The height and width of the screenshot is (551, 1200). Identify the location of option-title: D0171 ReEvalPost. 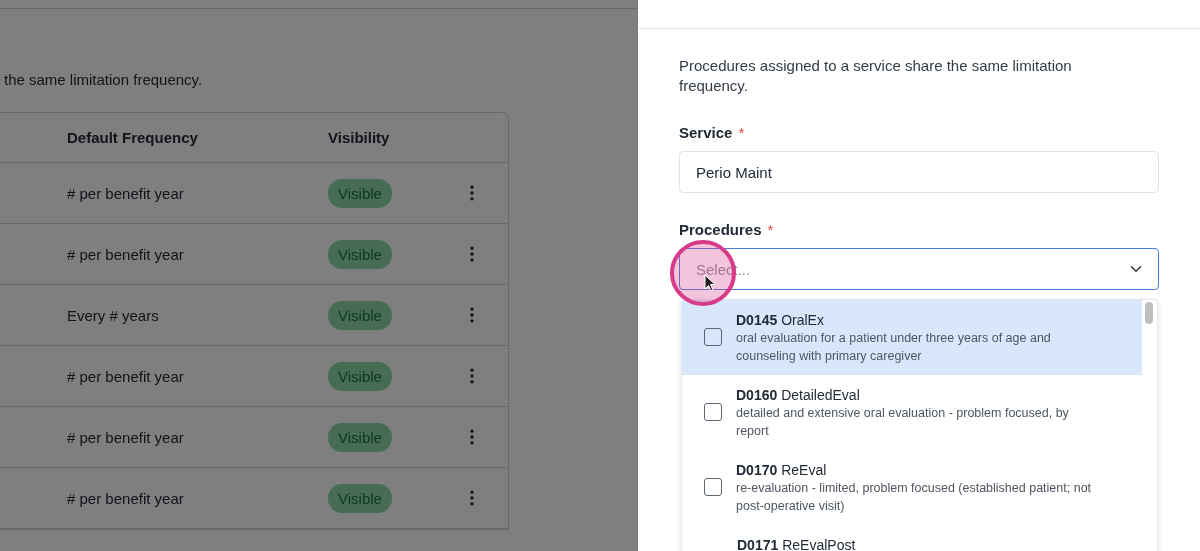
(796, 543).